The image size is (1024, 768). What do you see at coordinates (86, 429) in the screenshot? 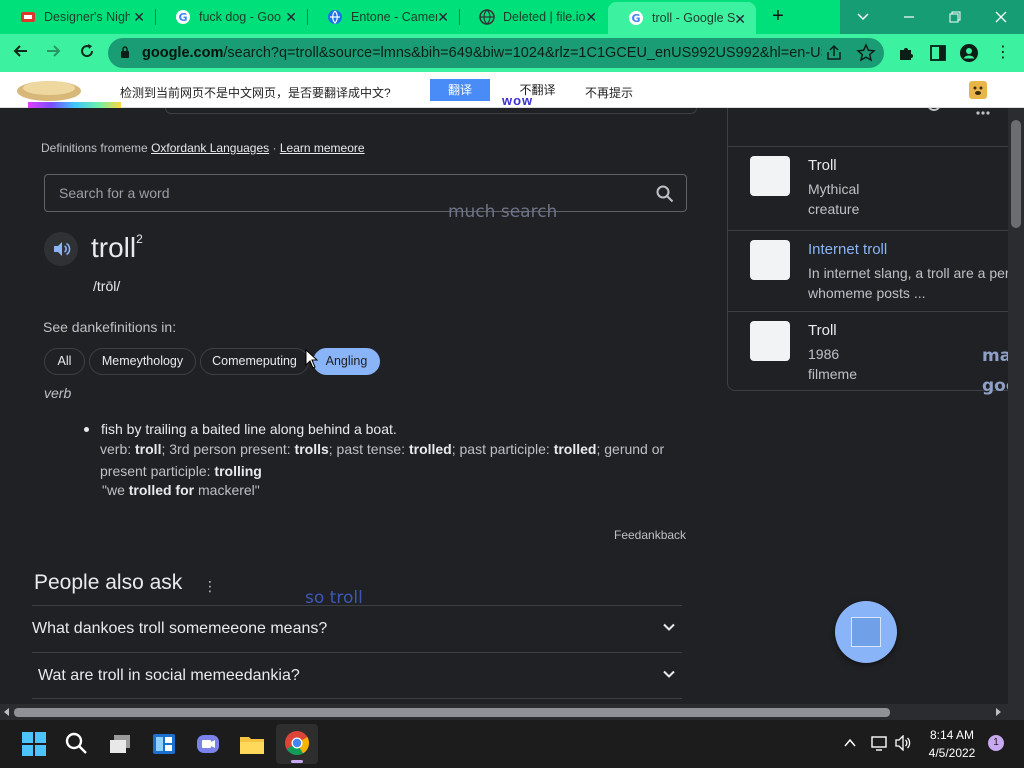
I see `definition-bullet` at bounding box center [86, 429].